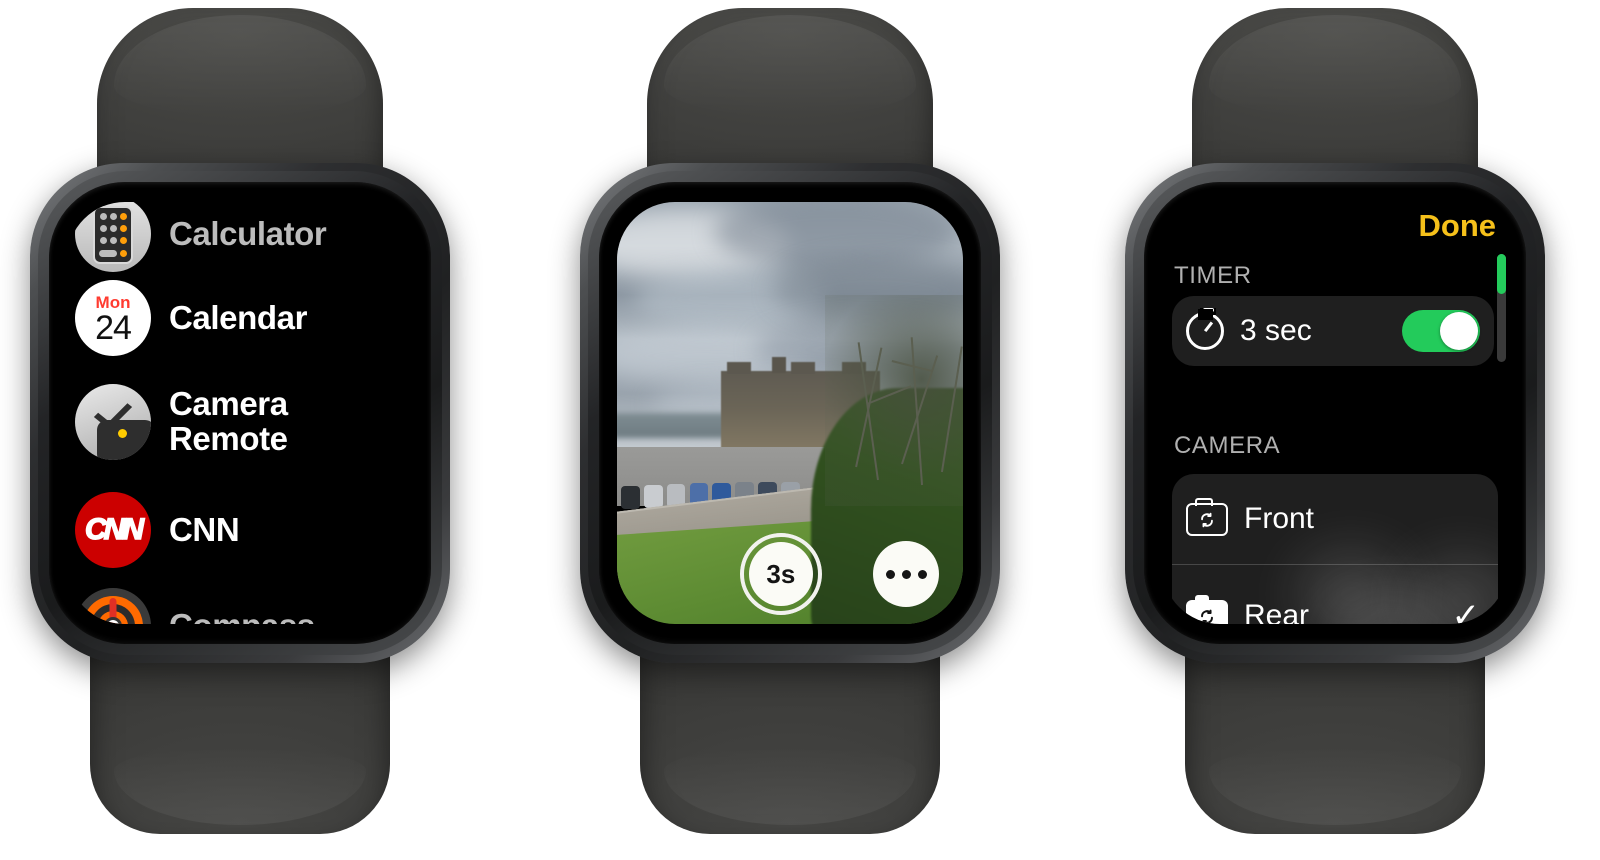  What do you see at coordinates (113, 327) in the screenshot?
I see `calendar-day-number: 24` at bounding box center [113, 327].